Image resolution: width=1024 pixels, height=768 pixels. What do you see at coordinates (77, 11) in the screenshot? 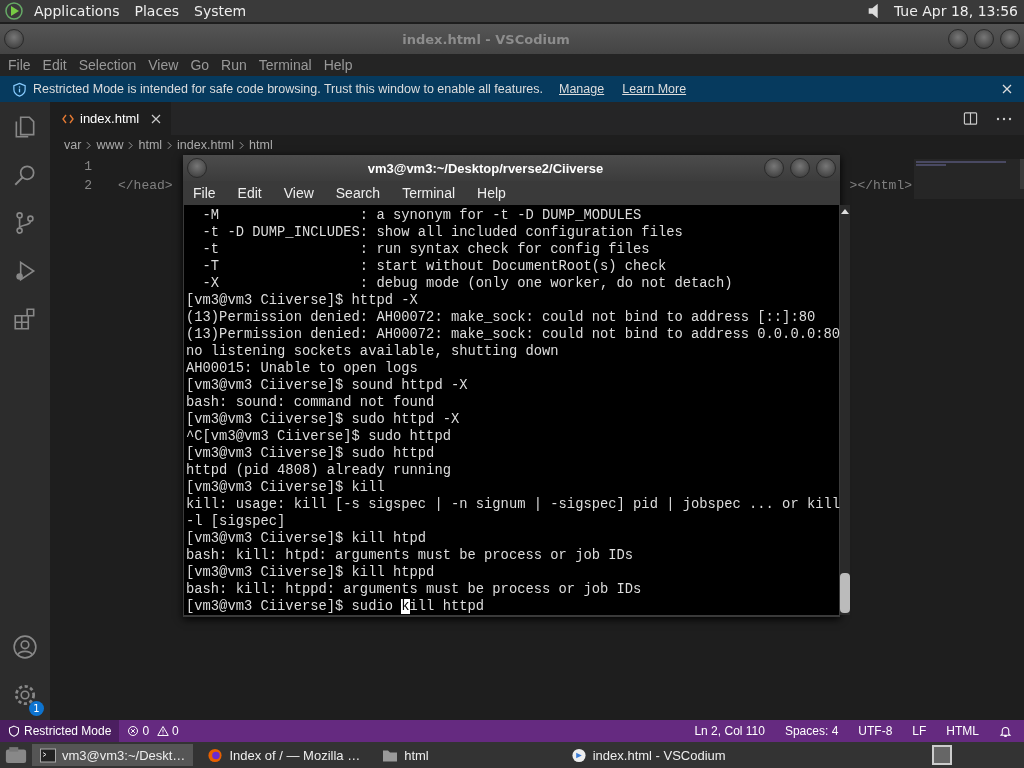
I see `panel-menu: Applications` at bounding box center [77, 11].